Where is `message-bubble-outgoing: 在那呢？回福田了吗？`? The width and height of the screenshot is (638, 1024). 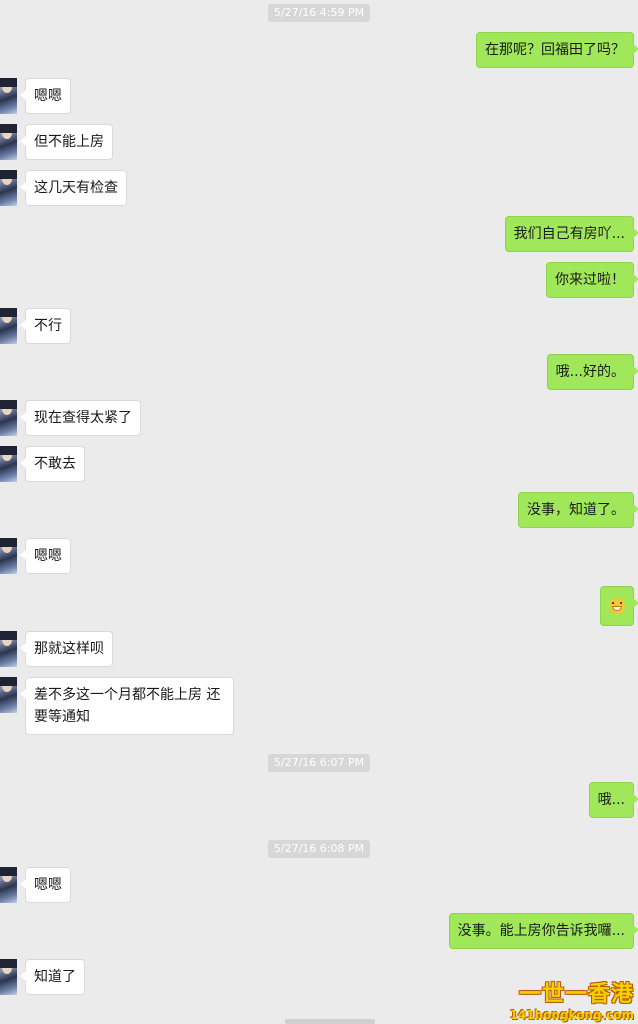 message-bubble-outgoing: 在那呢？回福田了吗？ is located at coordinates (557, 50).